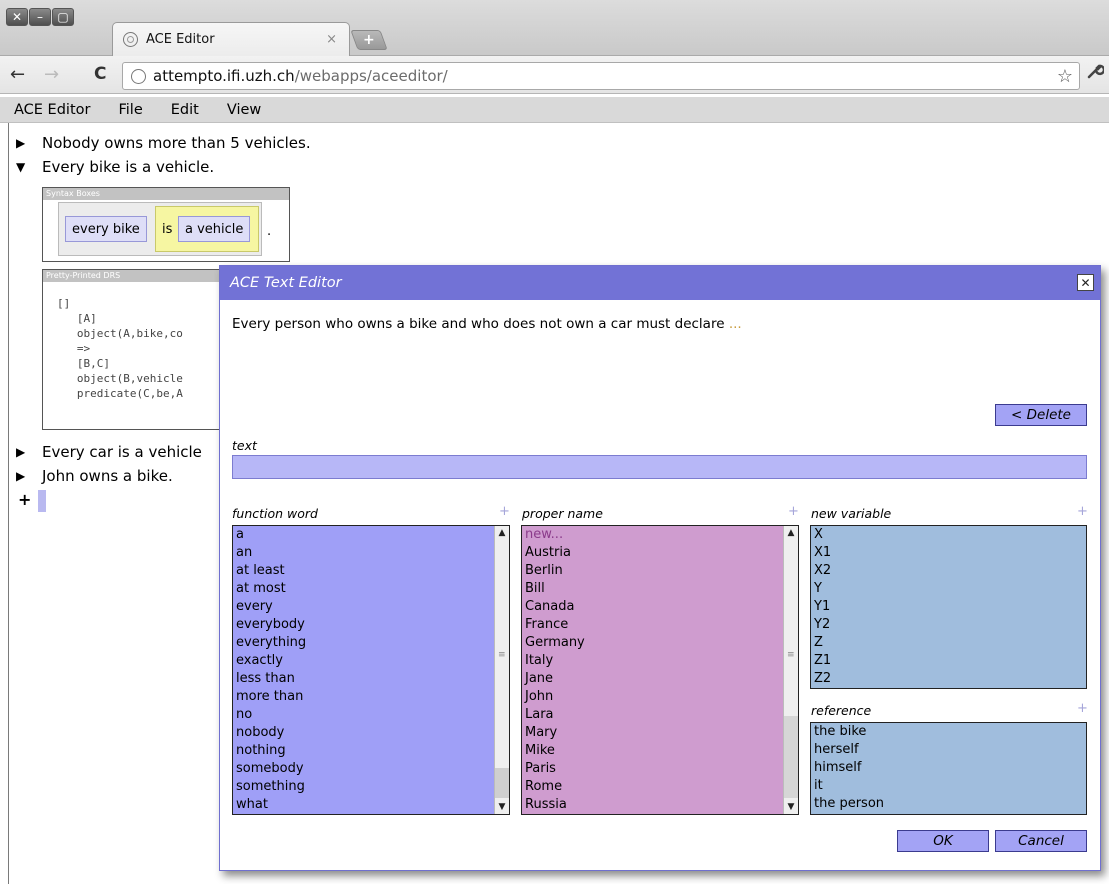  Describe the element at coordinates (372, 535) in the screenshot. I see `list-item: a` at that location.